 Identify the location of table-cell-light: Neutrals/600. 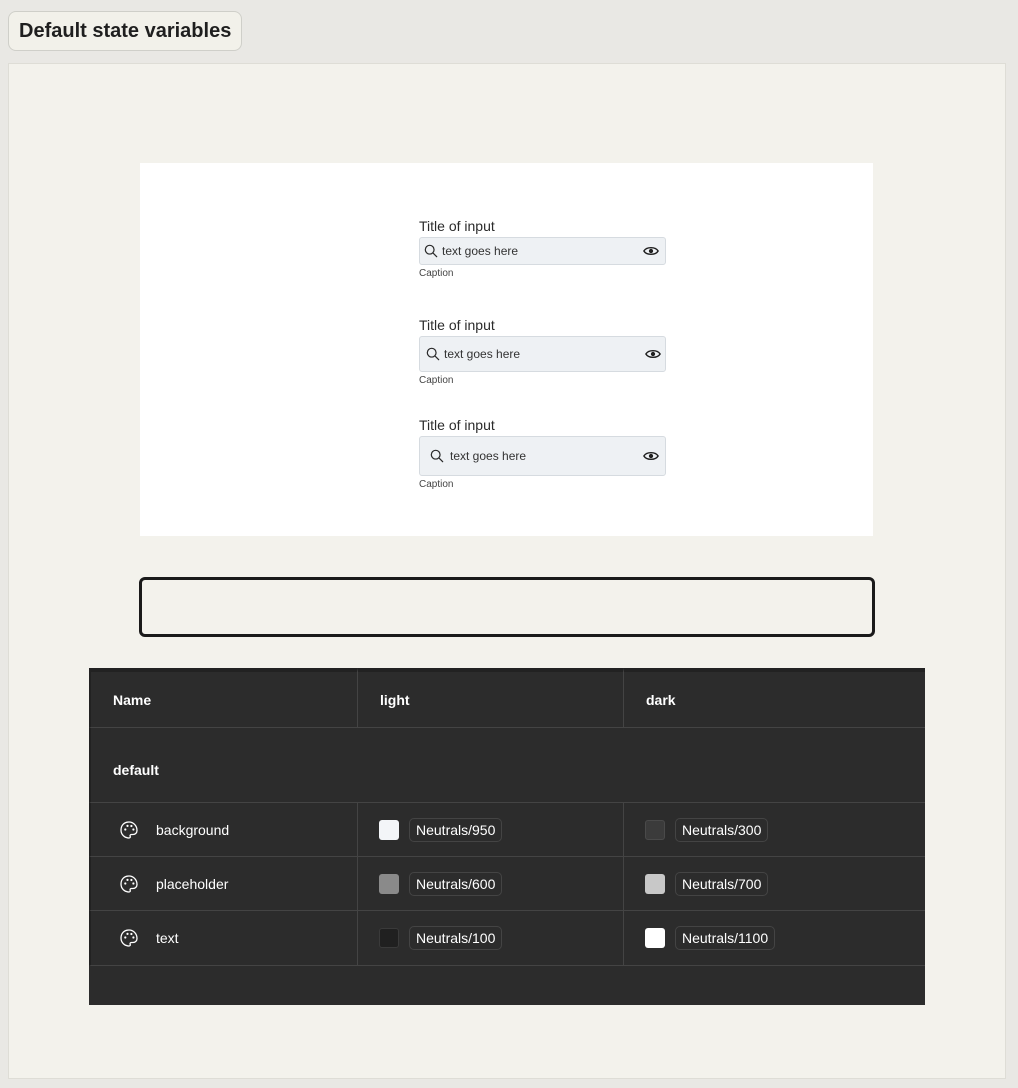
(491, 884).